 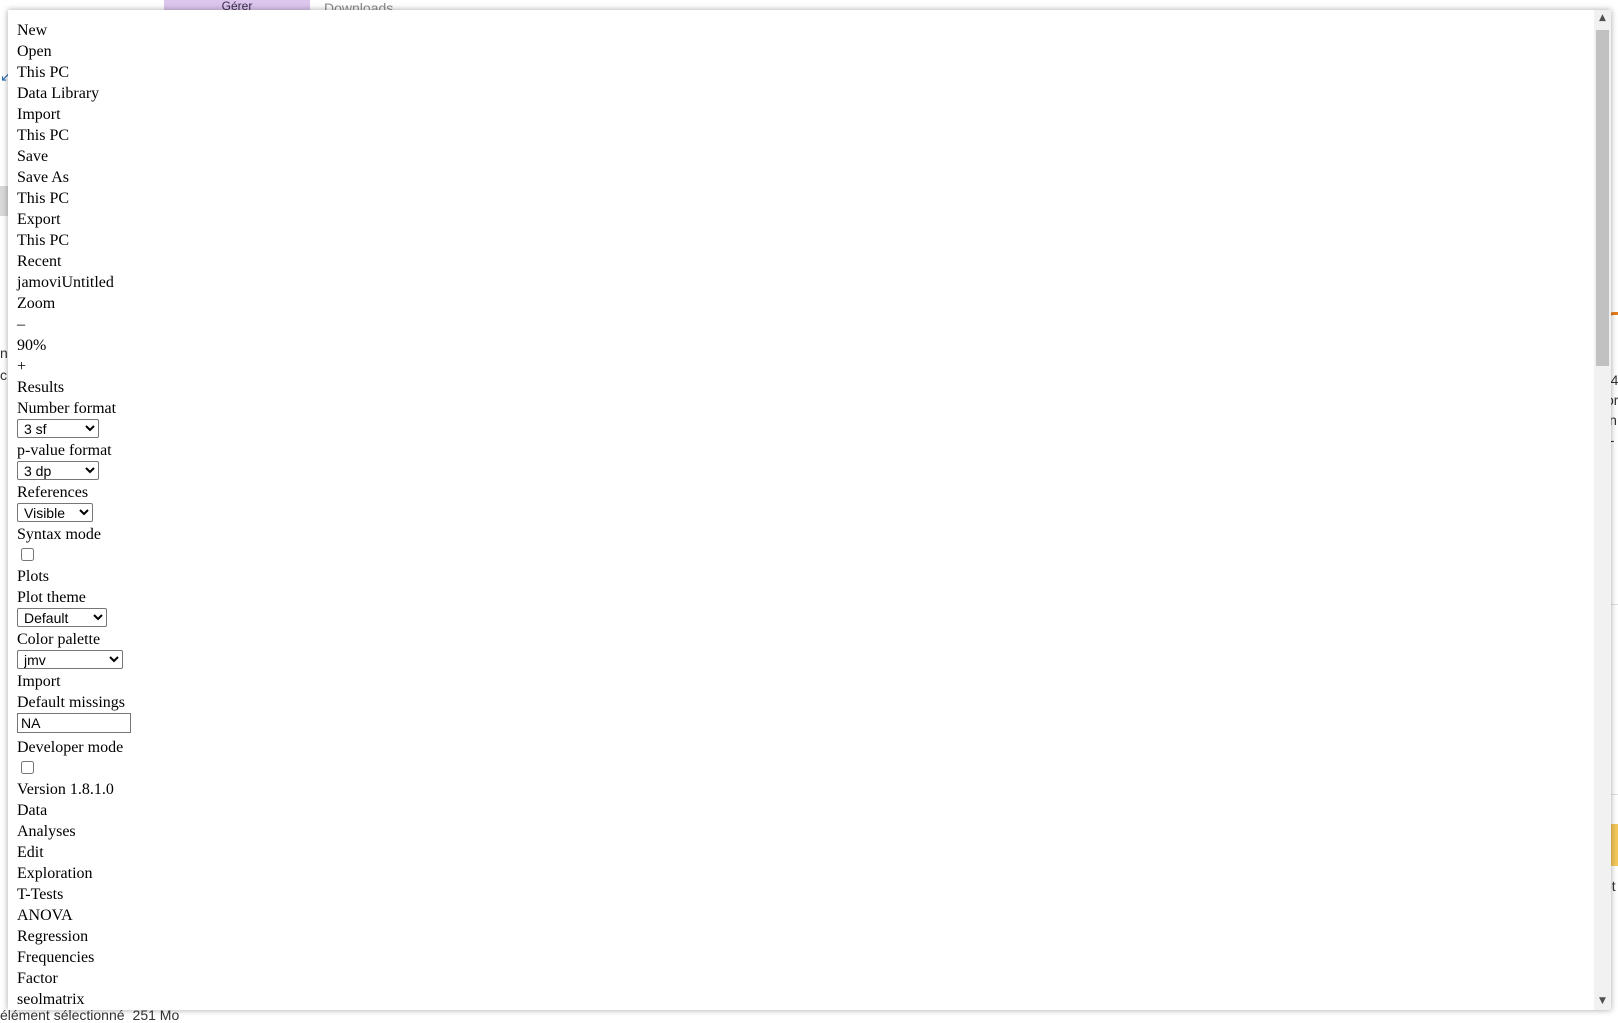 What do you see at coordinates (797, 915) in the screenshot?
I see `analysis-anova: ANOVA` at bounding box center [797, 915].